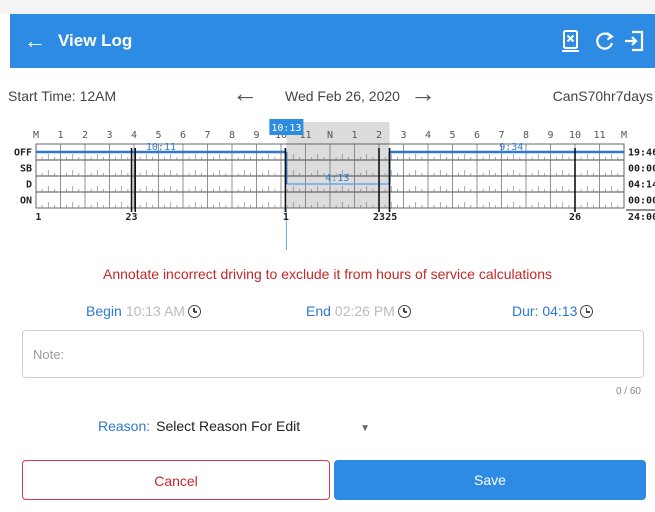 The width and height of the screenshot is (655, 512). What do you see at coordinates (571, 41) in the screenshot?
I see `document-x-icon` at bounding box center [571, 41].